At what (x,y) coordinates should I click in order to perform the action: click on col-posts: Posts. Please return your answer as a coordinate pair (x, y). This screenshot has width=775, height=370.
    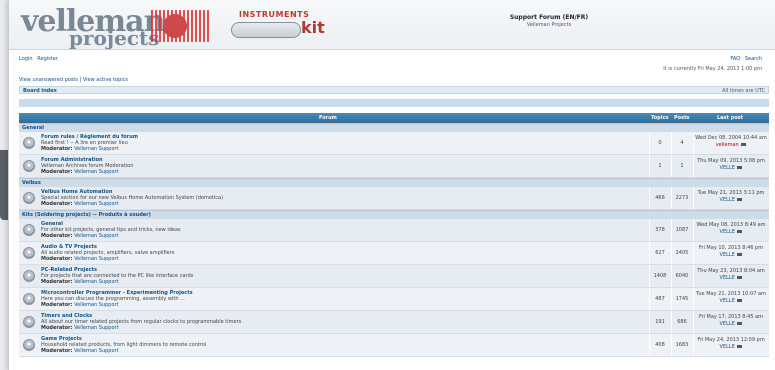
    Looking at the image, I should click on (682, 118).